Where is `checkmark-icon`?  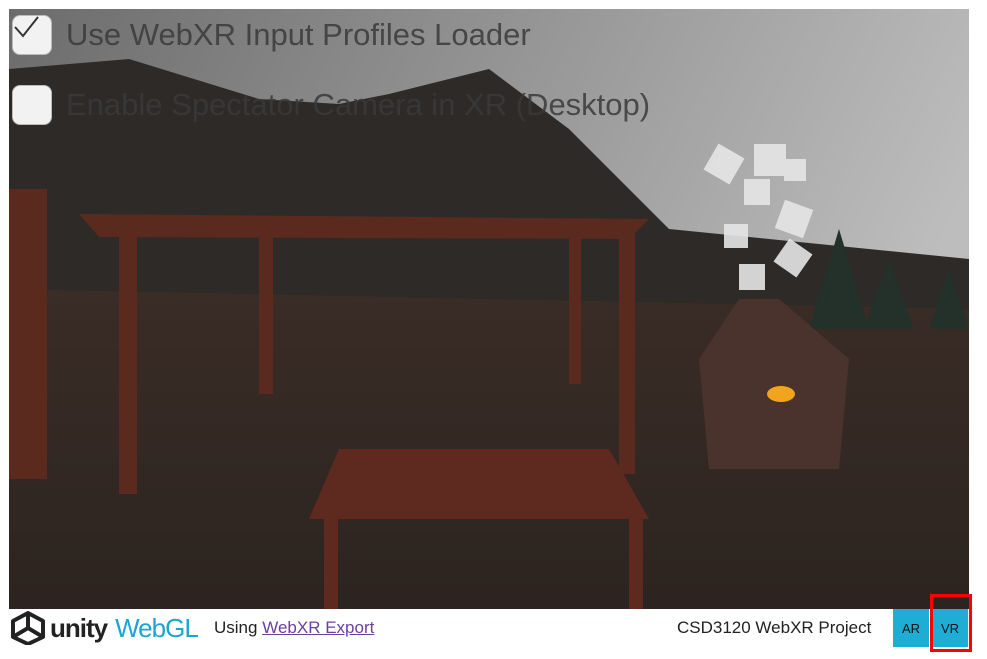
checkmark-icon is located at coordinates (26, 27).